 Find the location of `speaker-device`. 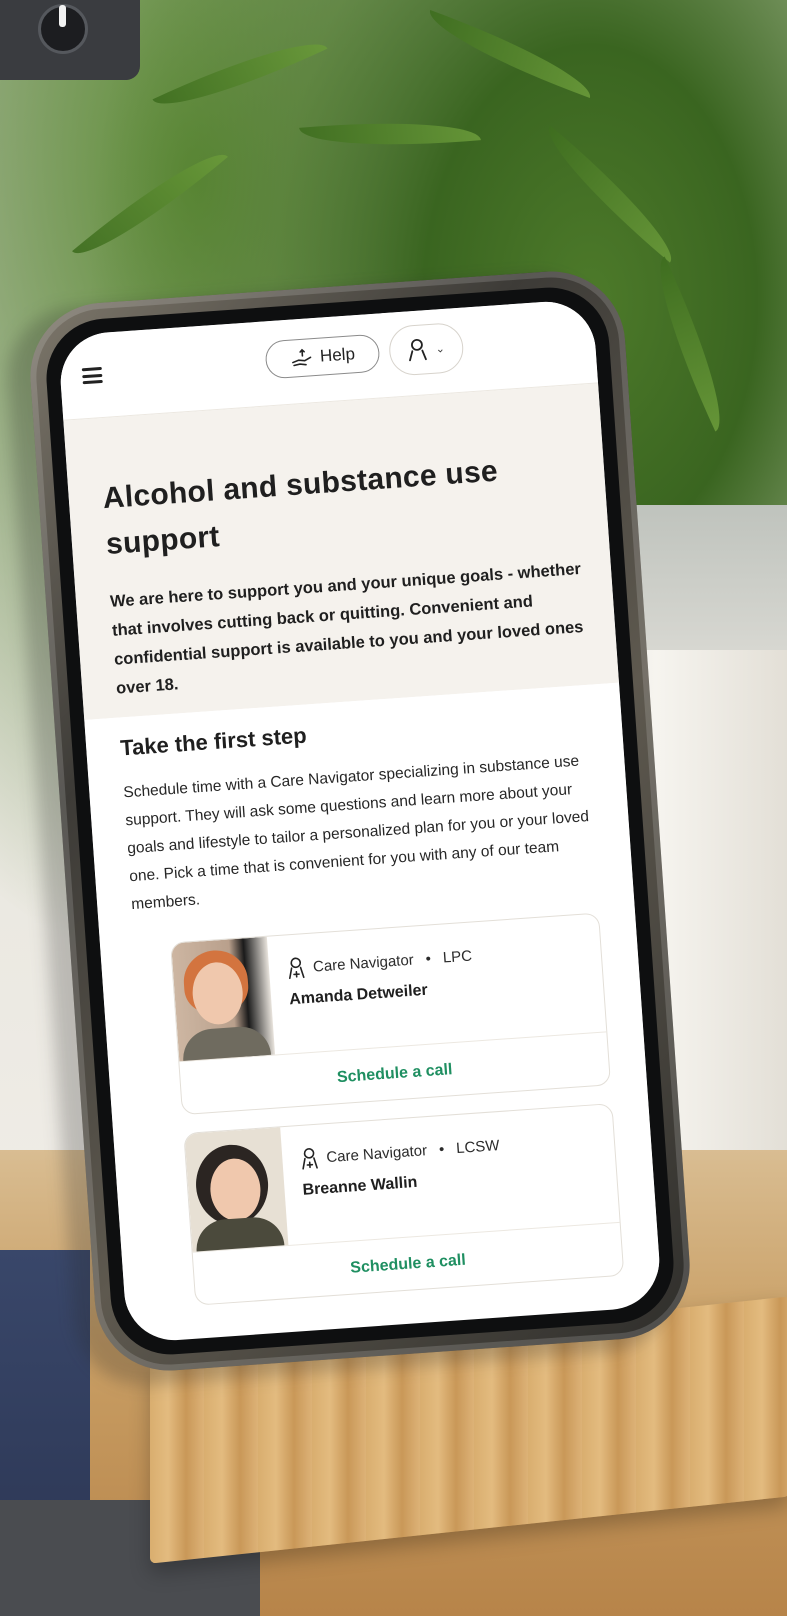

speaker-device is located at coordinates (70, 40).